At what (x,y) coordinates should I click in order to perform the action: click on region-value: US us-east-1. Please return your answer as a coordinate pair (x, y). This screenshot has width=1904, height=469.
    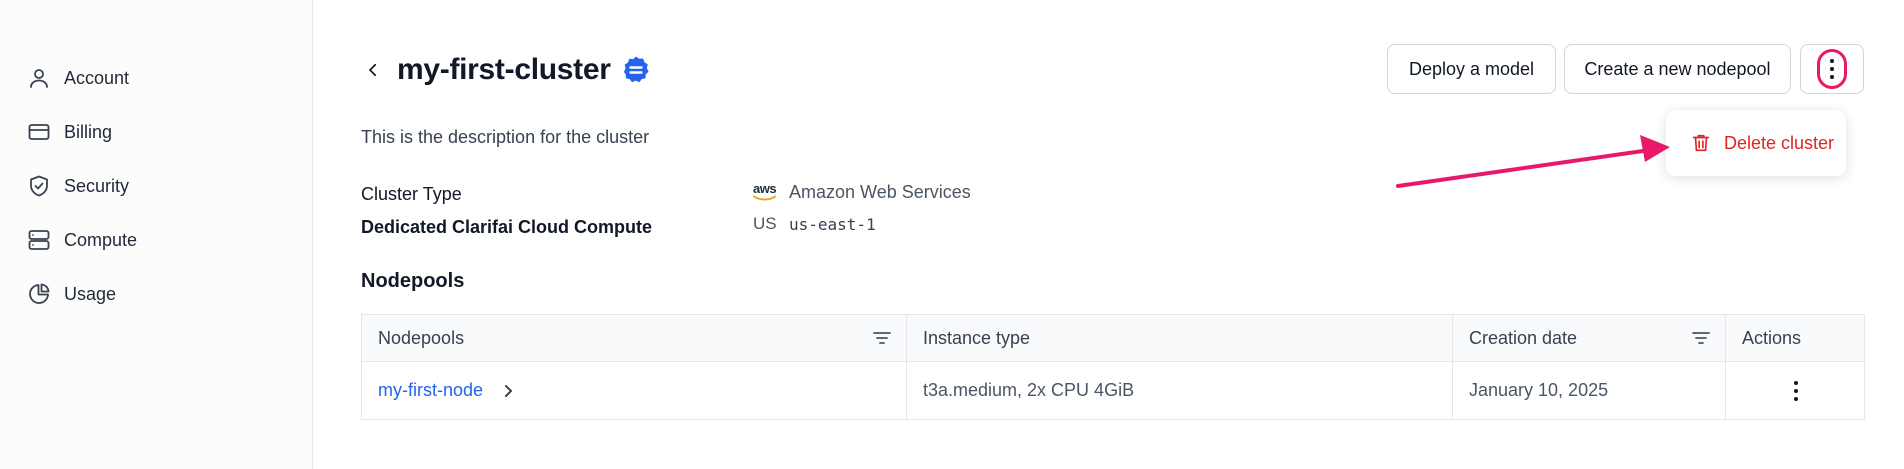
    Looking at the image, I should click on (814, 224).